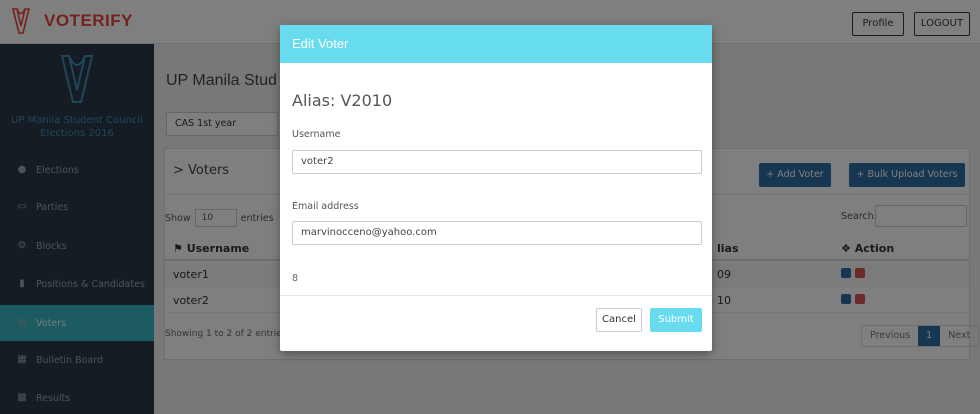 This screenshot has height=414, width=980. What do you see at coordinates (676, 320) in the screenshot?
I see `submit-button: Submit` at bounding box center [676, 320].